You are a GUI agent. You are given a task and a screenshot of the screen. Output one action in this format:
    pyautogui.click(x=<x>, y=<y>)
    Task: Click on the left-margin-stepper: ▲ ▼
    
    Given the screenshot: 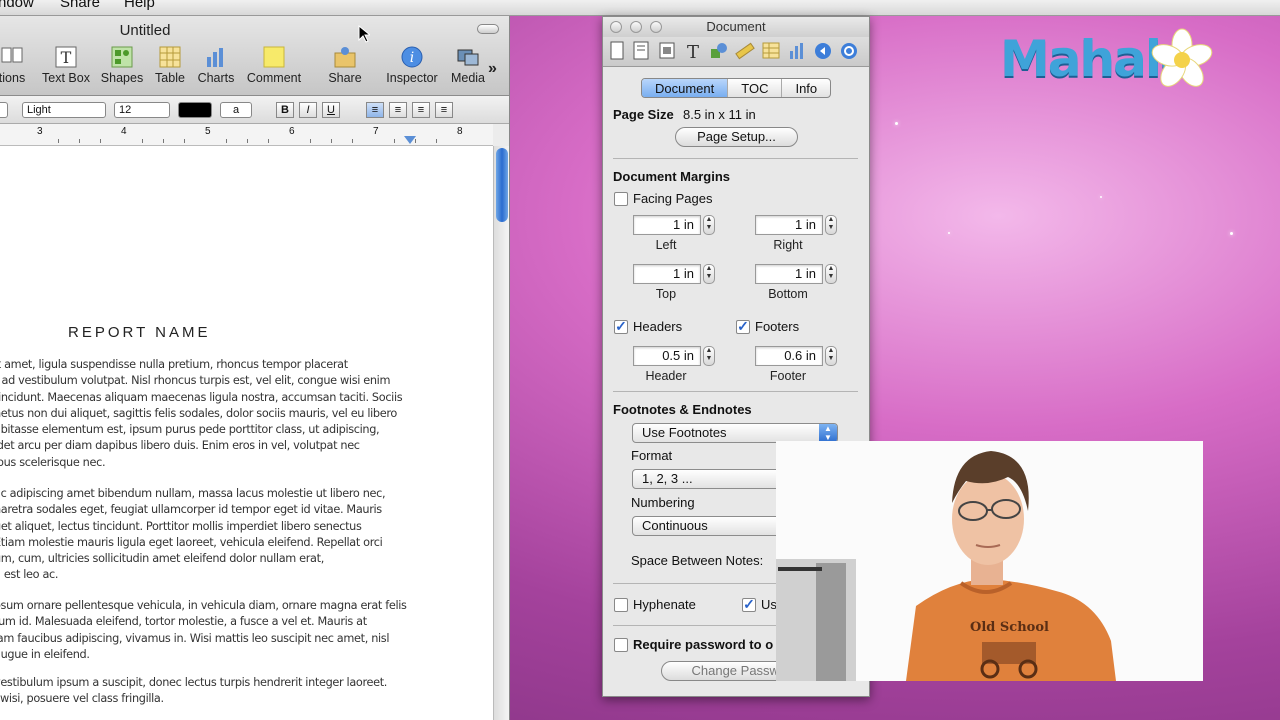 What is the action you would take?
    pyautogui.click(x=709, y=225)
    